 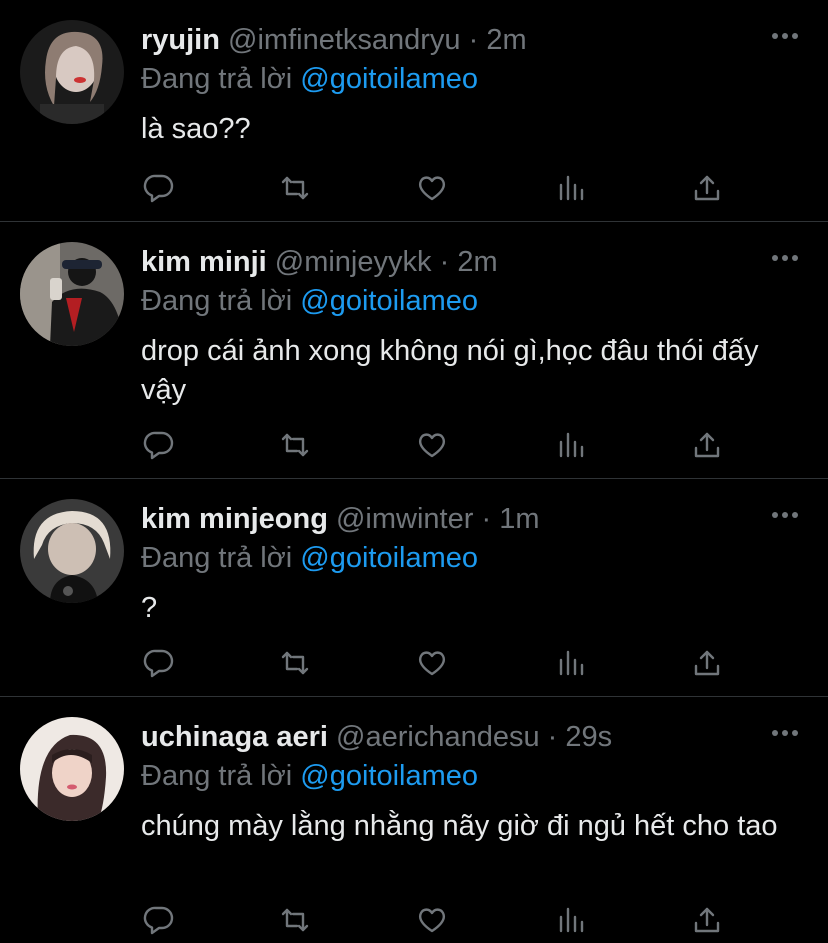 What do you see at coordinates (180, 40) in the screenshot?
I see `display-name: ryujin` at bounding box center [180, 40].